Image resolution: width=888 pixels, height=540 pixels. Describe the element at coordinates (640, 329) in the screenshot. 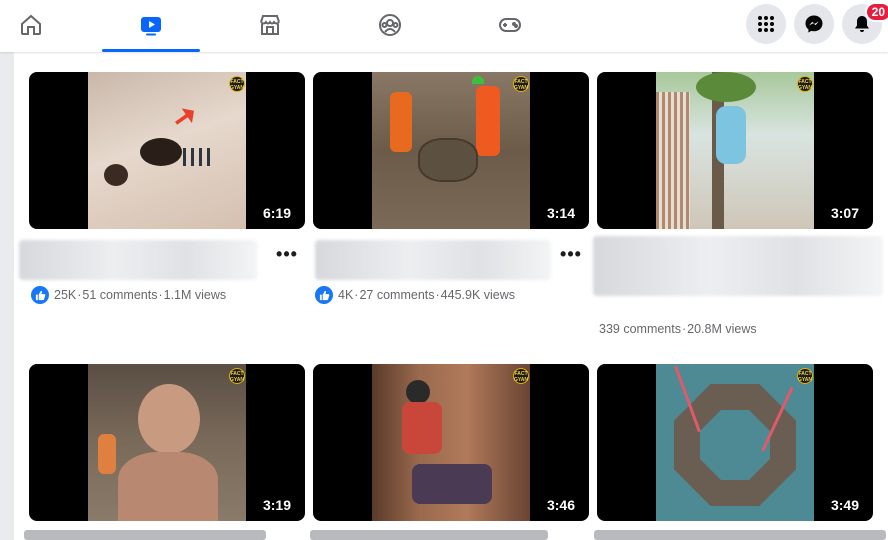

I see `comments-count: 339 comments` at that location.